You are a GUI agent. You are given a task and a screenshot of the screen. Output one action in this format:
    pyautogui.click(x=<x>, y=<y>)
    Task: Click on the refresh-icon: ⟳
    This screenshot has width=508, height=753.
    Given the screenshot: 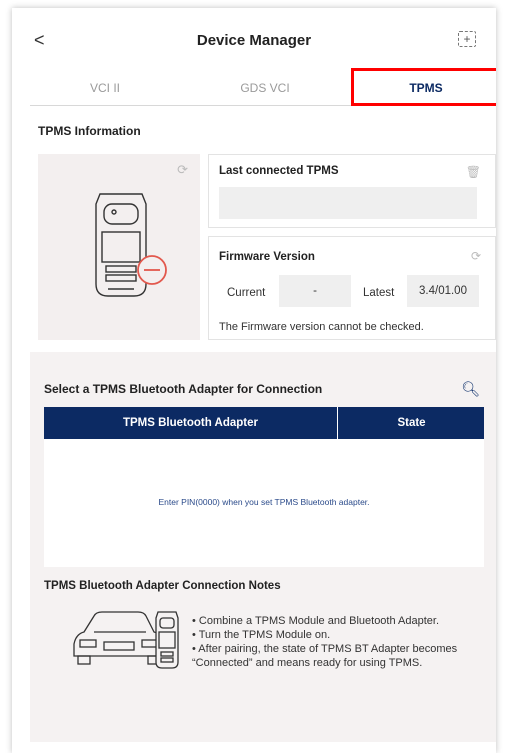 What is the action you would take?
    pyautogui.click(x=182, y=170)
    